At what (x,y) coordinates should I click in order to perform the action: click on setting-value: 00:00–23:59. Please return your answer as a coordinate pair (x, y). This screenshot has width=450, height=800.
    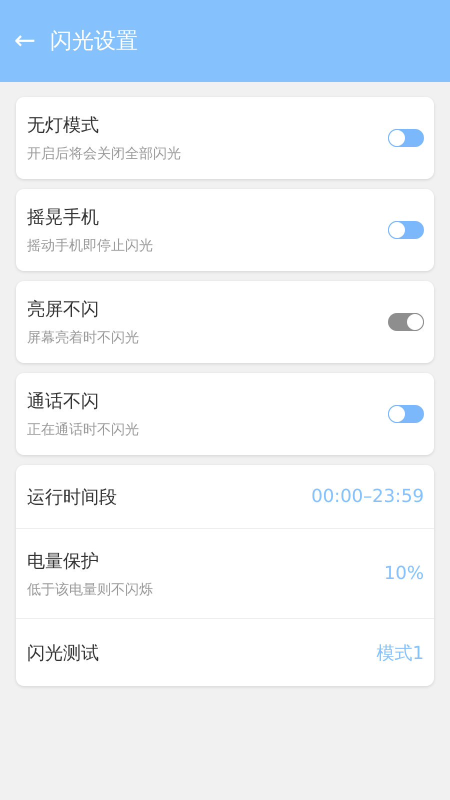
    Looking at the image, I should click on (367, 496).